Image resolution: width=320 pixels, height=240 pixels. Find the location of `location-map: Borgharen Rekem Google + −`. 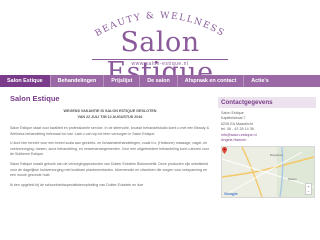

location-map: Borgharen Rekem Google + − is located at coordinates (268, 172).